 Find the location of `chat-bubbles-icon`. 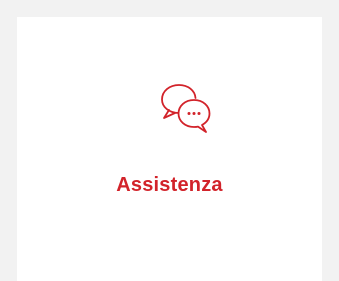

chat-bubbles-icon is located at coordinates (187, 109).